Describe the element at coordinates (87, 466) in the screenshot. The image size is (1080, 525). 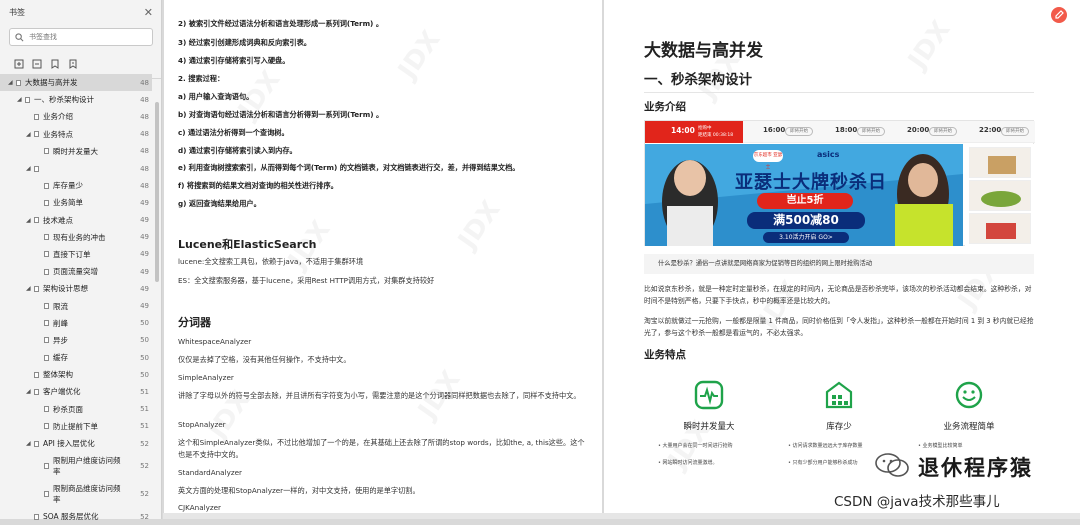
I see `toc-item-label: 限制用户维度访问频率` at that location.